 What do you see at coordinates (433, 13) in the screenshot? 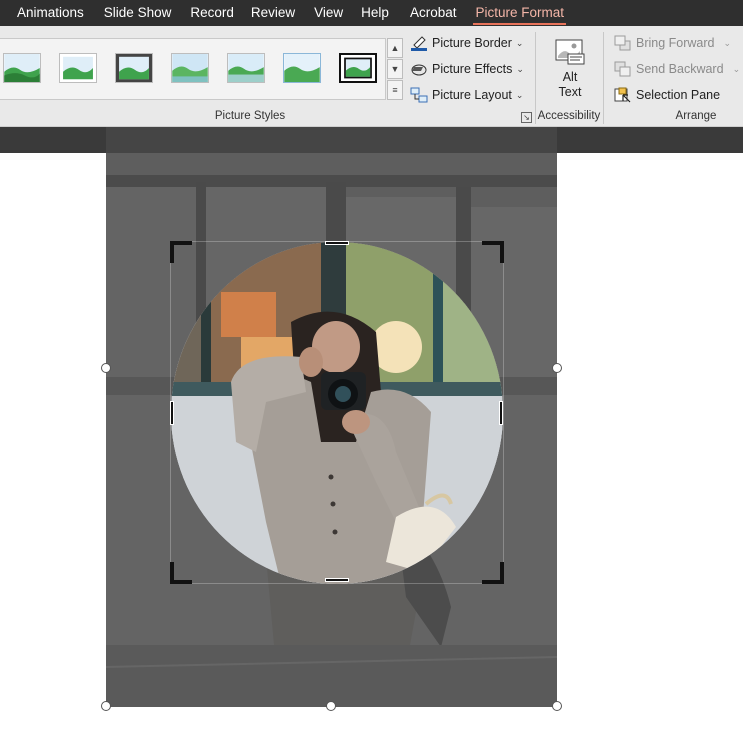
I see `tab-acrobat: Acrobat` at bounding box center [433, 13].